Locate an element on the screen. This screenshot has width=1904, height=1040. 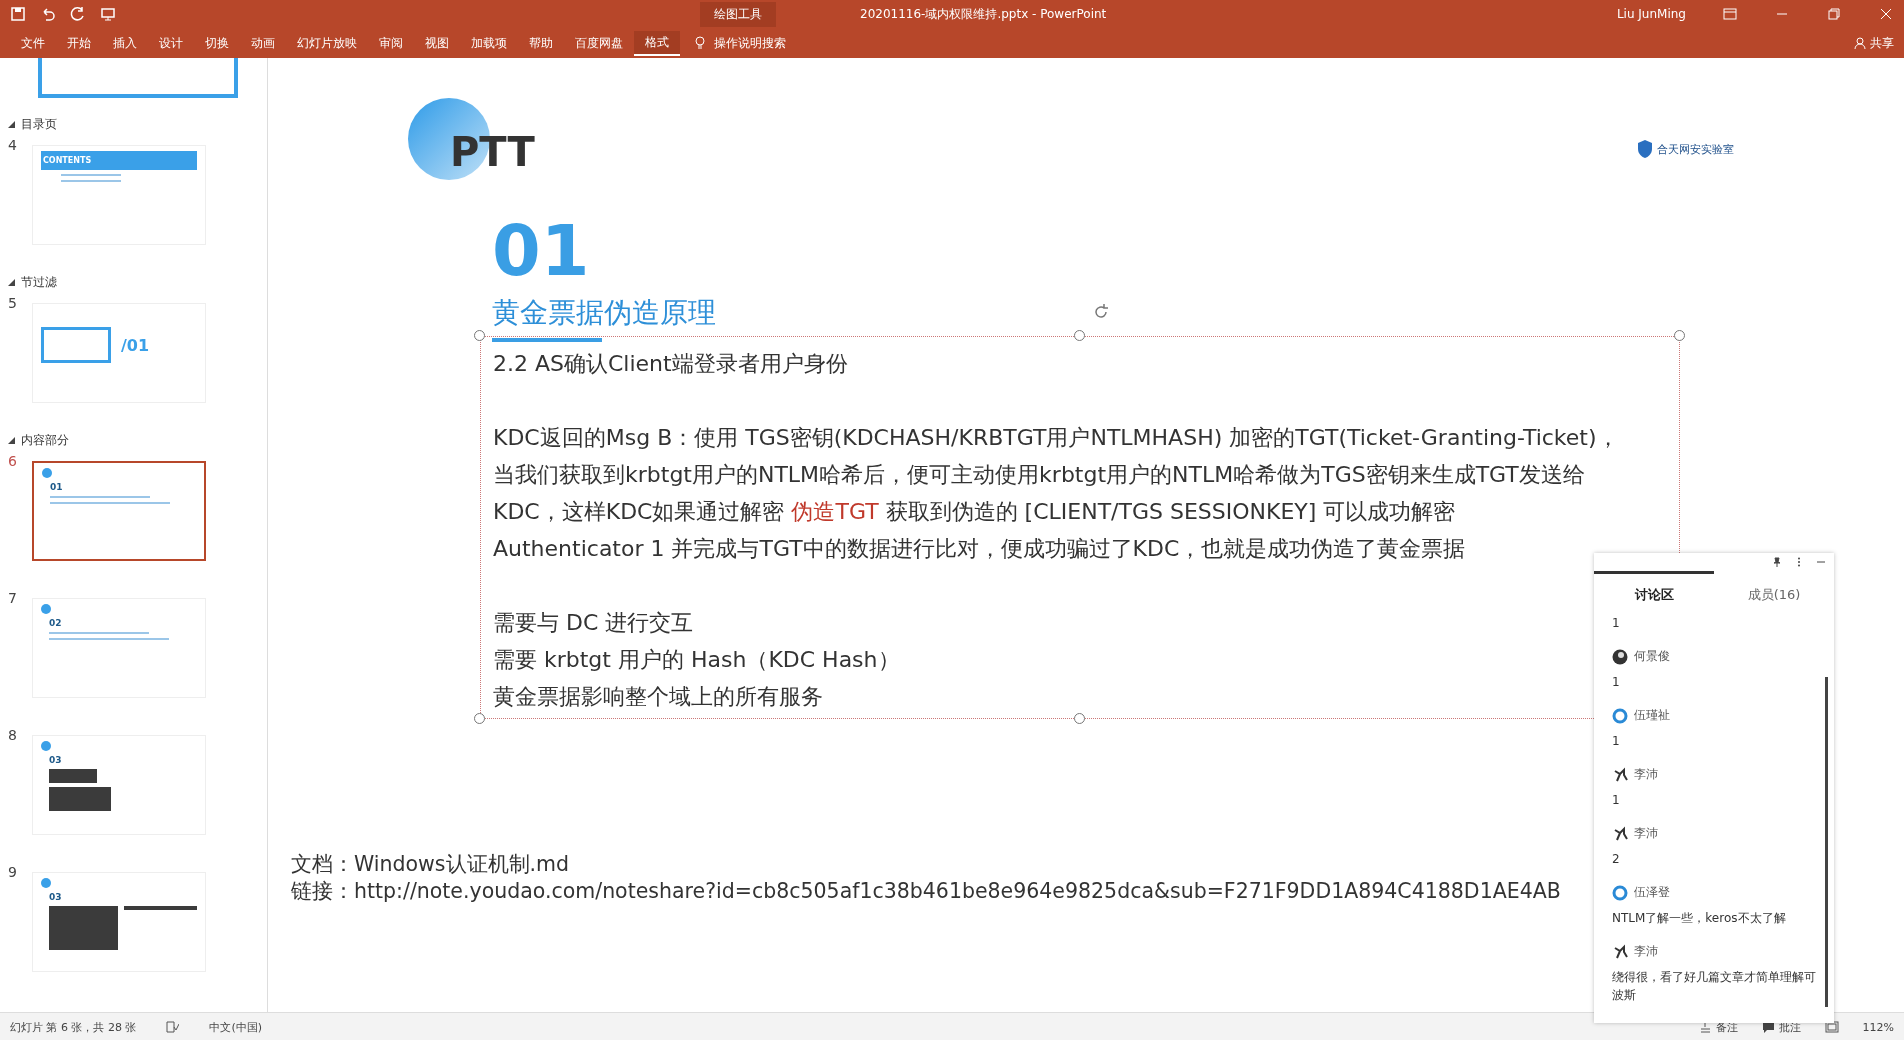
scrollbar is located at coordinates (1826, 842).